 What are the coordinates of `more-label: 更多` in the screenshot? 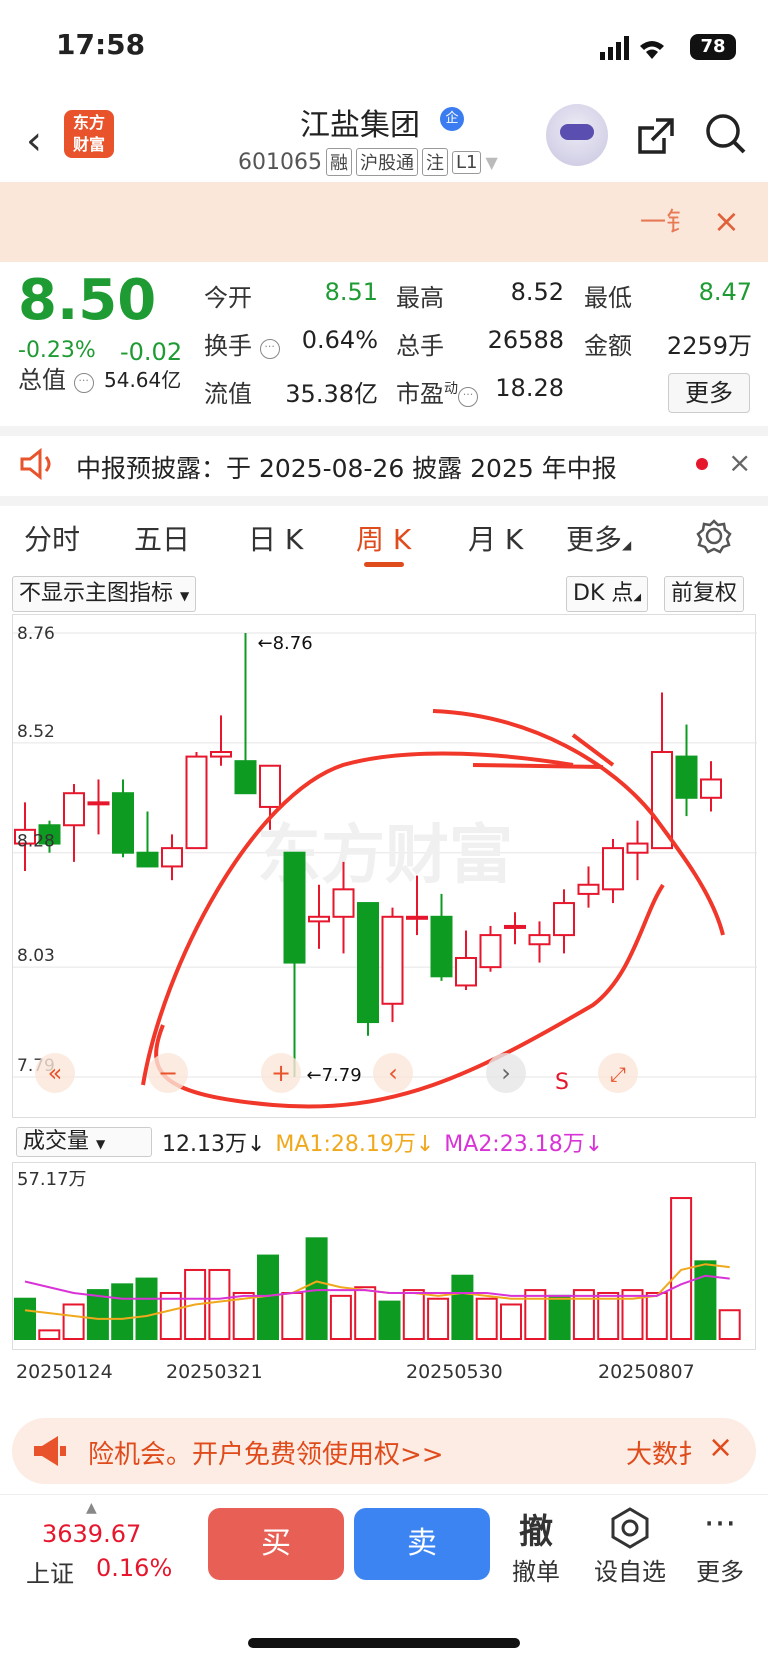 It's located at (720, 1569).